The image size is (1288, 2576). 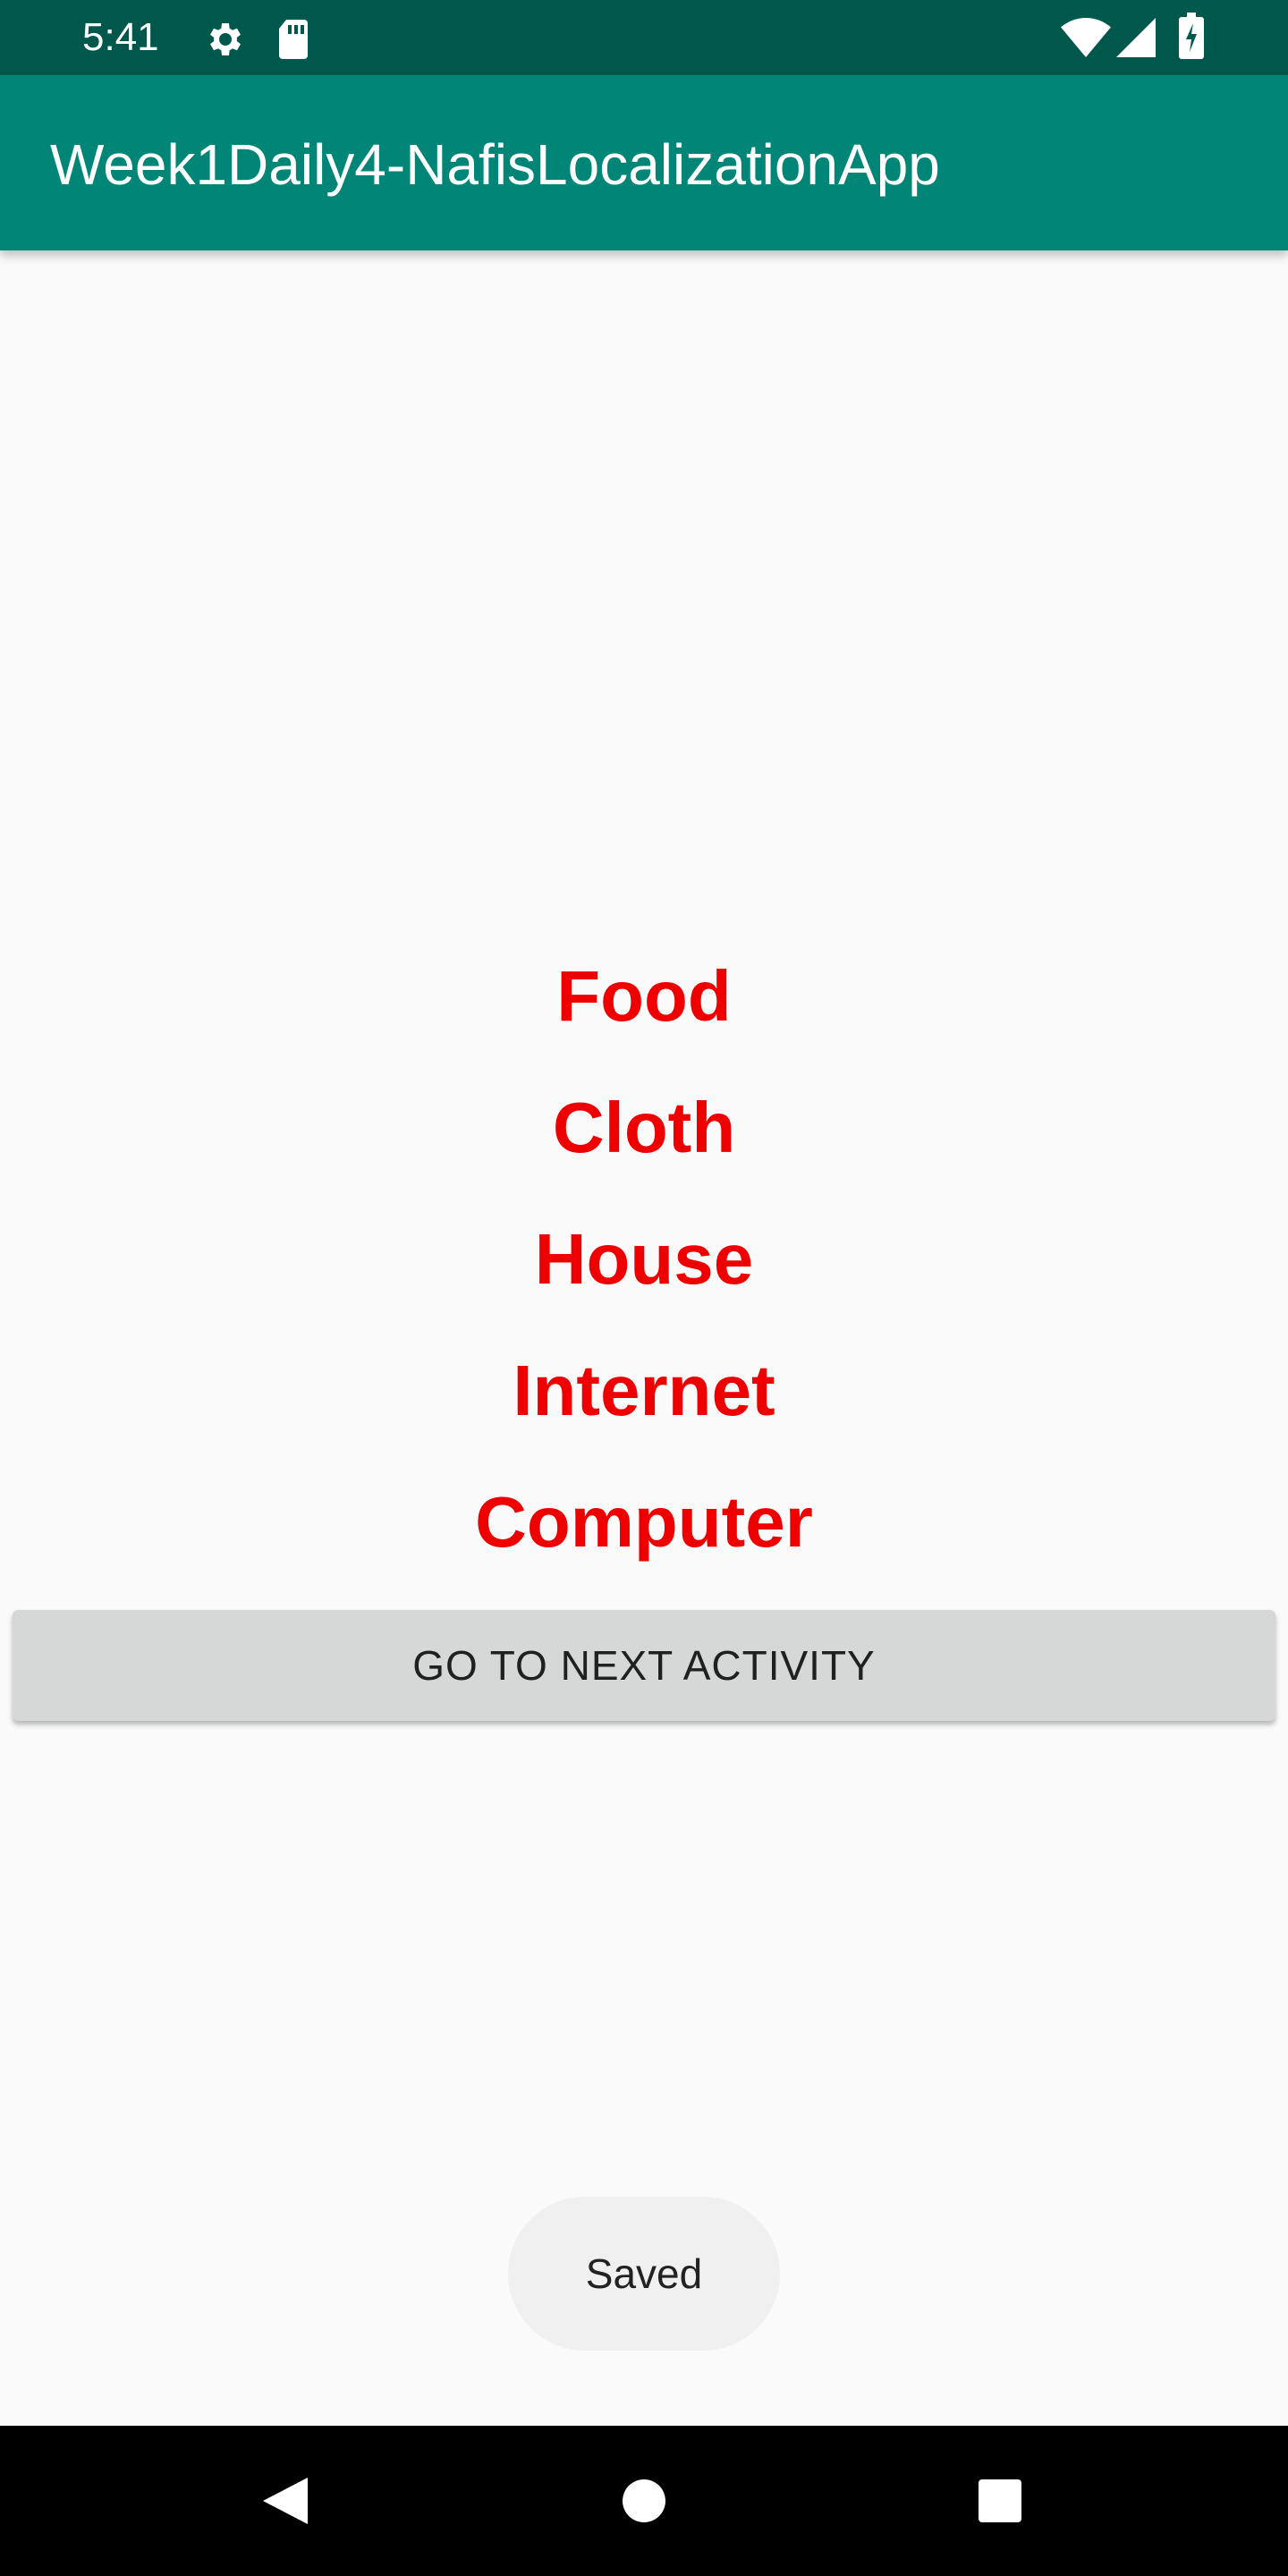 What do you see at coordinates (1136, 40) in the screenshot?
I see `cell-signal-icon` at bounding box center [1136, 40].